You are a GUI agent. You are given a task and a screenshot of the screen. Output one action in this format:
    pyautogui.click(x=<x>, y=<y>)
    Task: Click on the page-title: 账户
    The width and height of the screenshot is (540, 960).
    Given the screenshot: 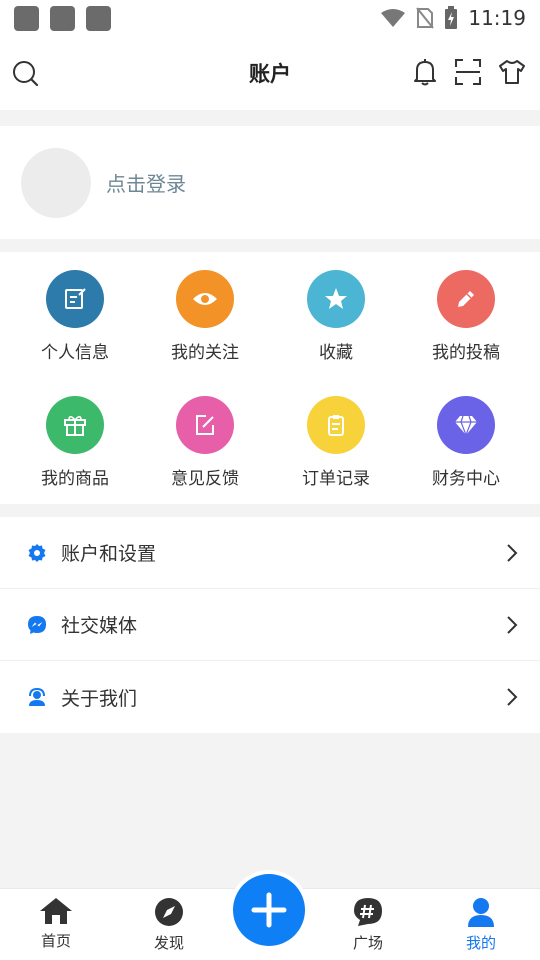 What is the action you would take?
    pyautogui.click(x=270, y=74)
    